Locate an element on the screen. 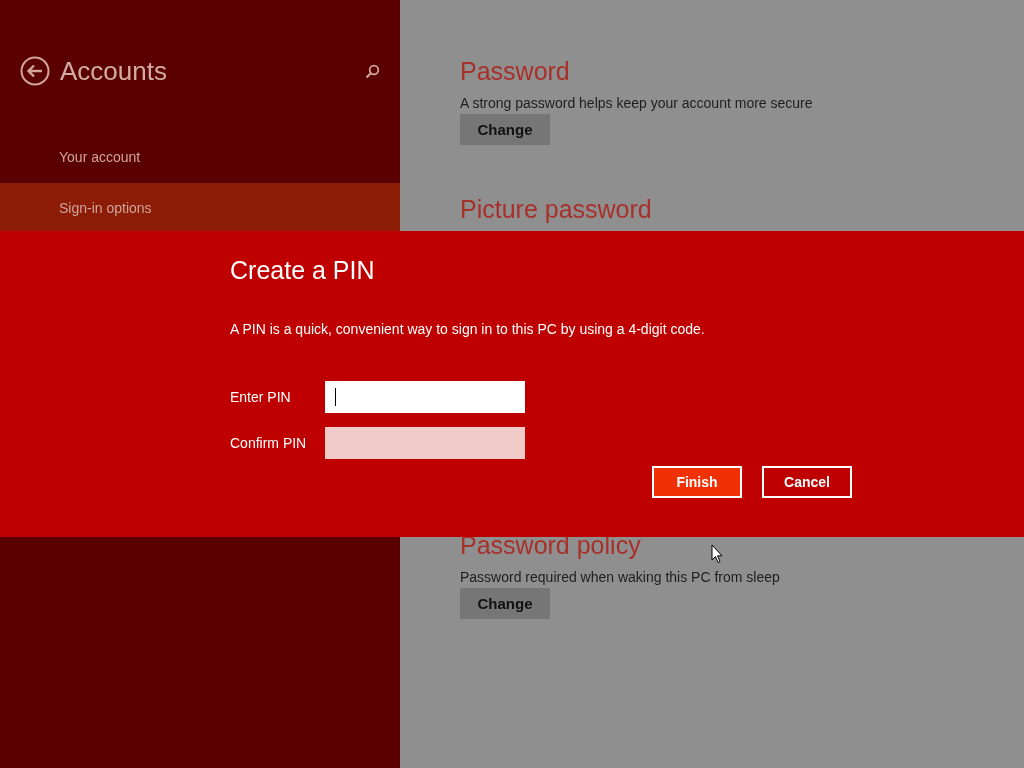  section-heading: Password is located at coordinates (515, 71).